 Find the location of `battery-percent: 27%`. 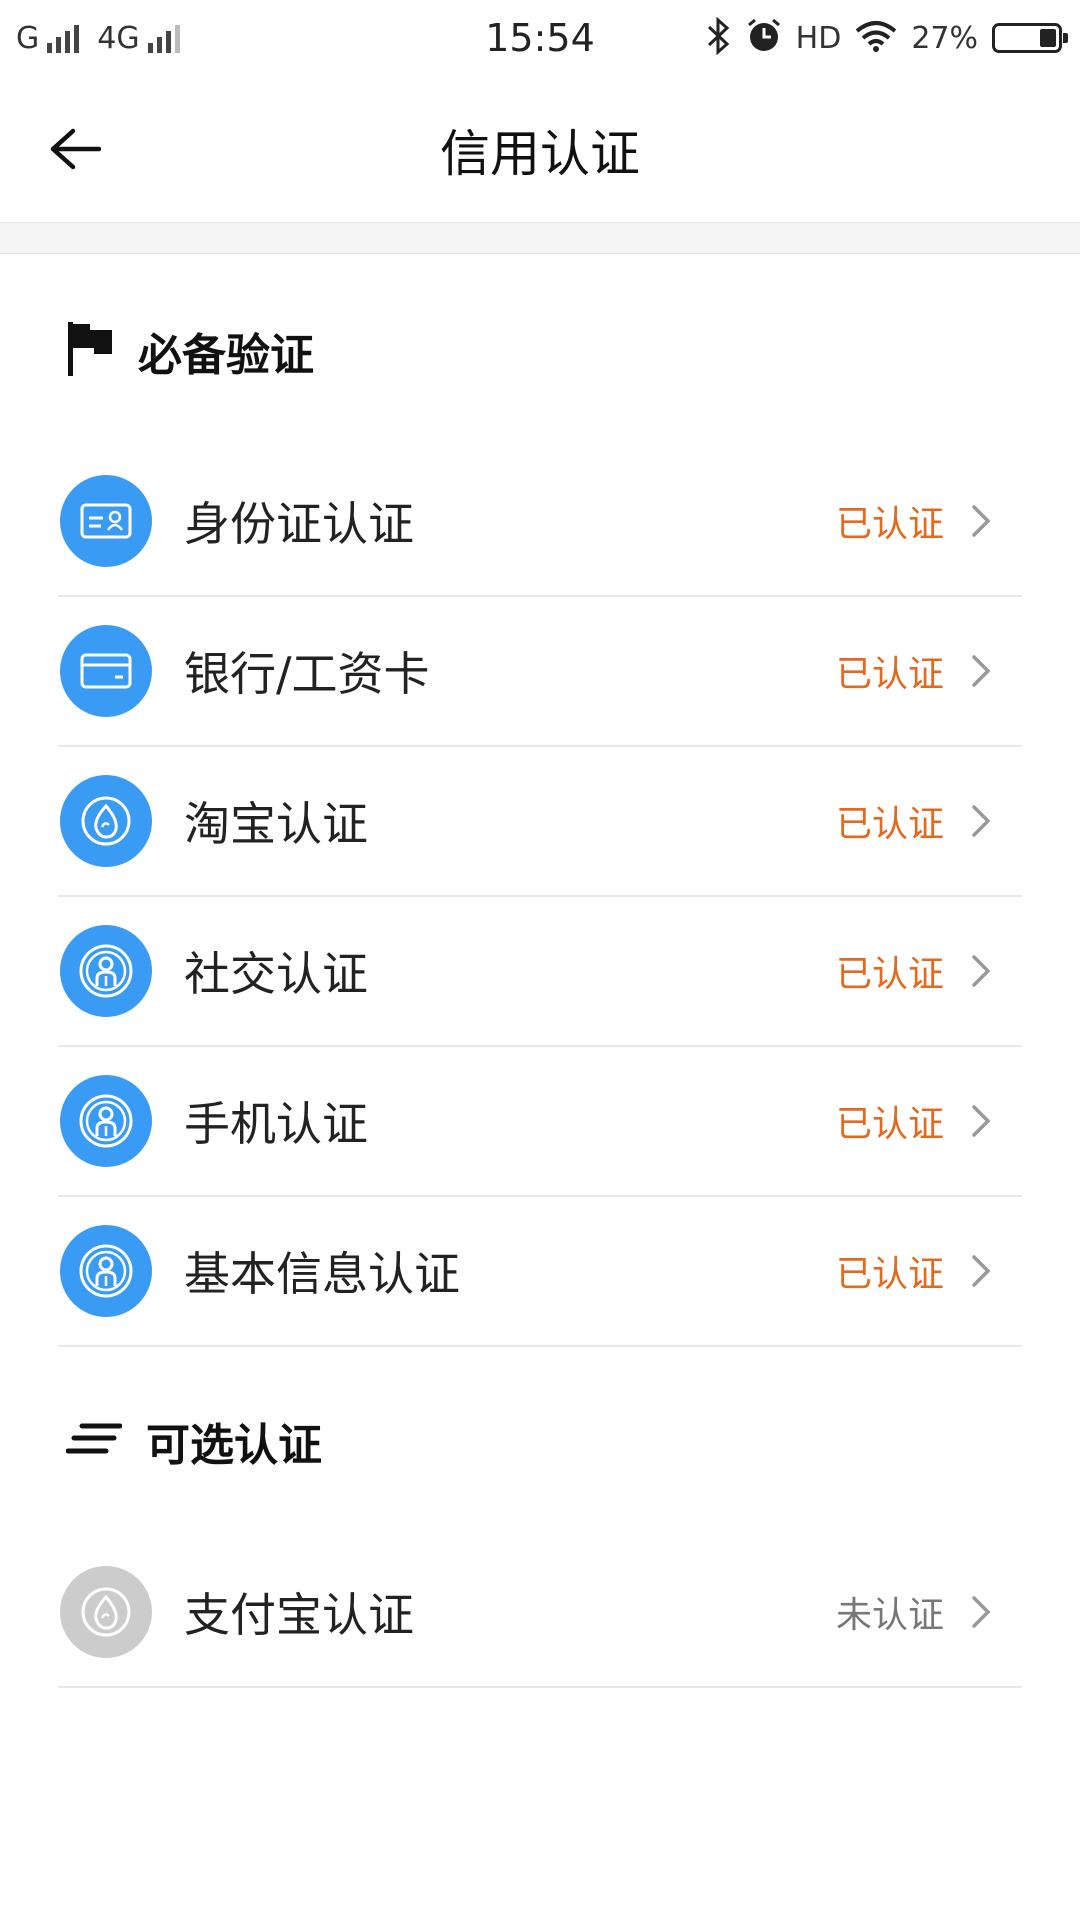

battery-percent: 27% is located at coordinates (944, 38).